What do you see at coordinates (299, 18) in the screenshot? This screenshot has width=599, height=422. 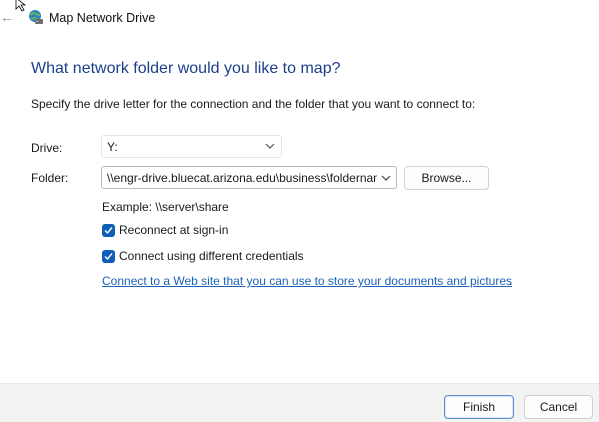 I see `title-bar: ← Map Network Drive` at bounding box center [299, 18].